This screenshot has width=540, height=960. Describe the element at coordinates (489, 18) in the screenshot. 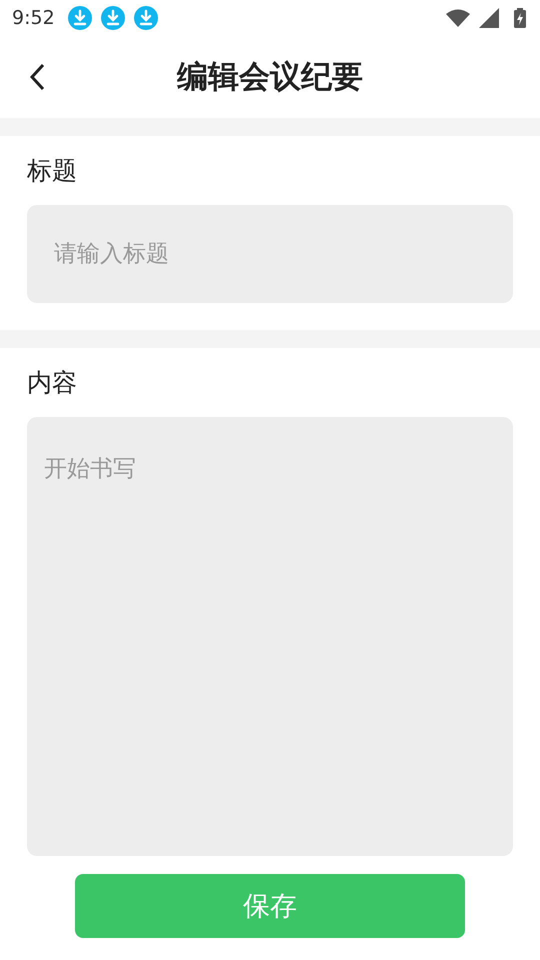

I see `signal-icon` at that location.